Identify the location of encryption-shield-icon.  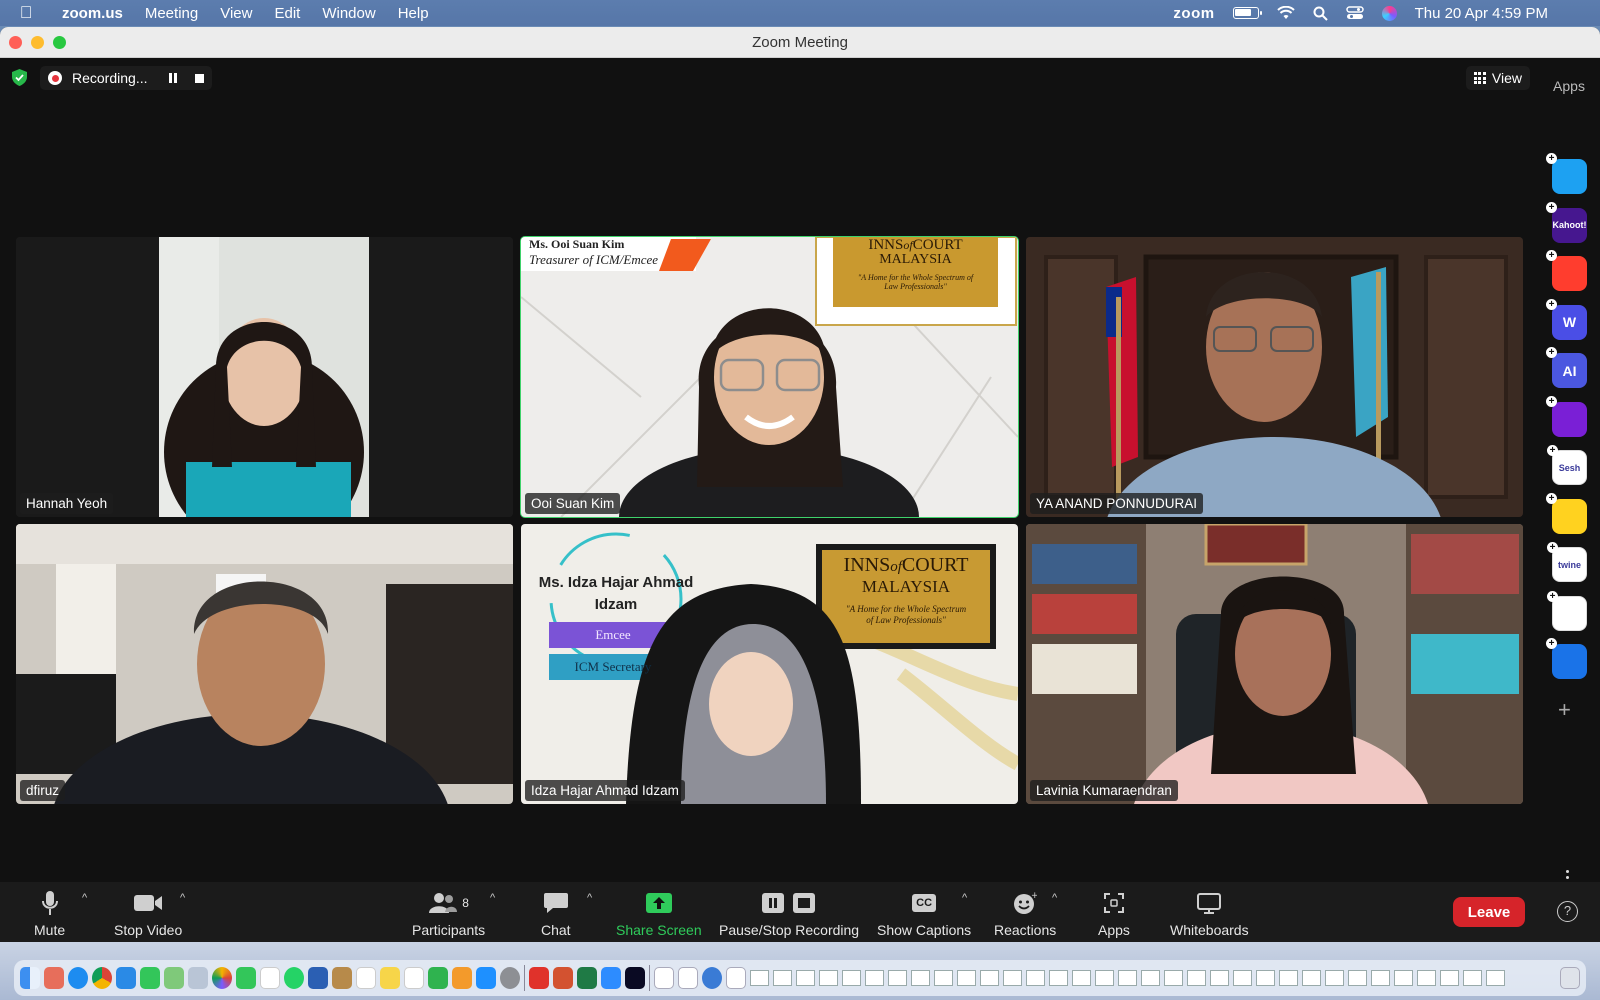
(19, 77).